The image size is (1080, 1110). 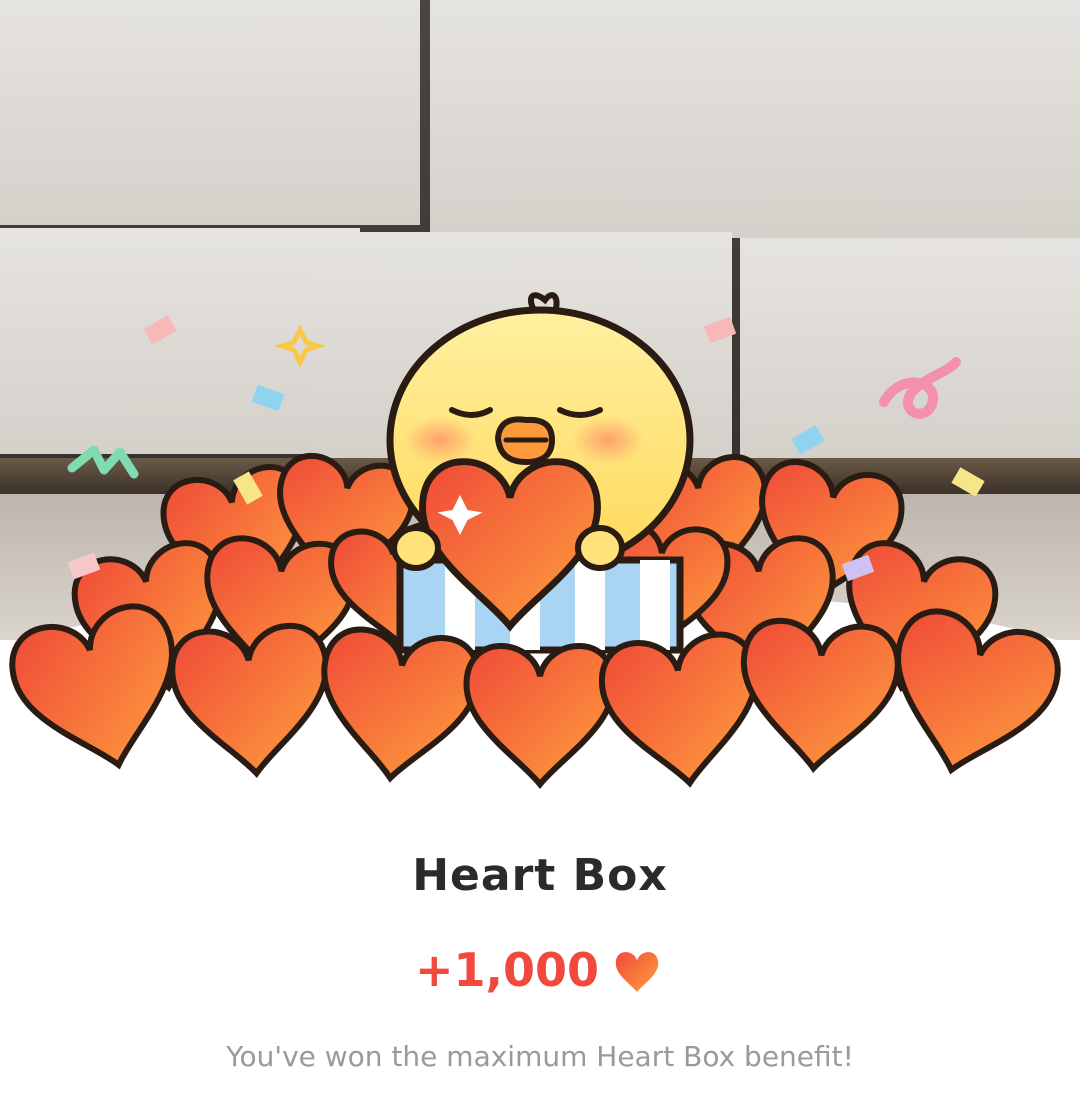 What do you see at coordinates (416, 548) in the screenshot?
I see `chick-left-wing` at bounding box center [416, 548].